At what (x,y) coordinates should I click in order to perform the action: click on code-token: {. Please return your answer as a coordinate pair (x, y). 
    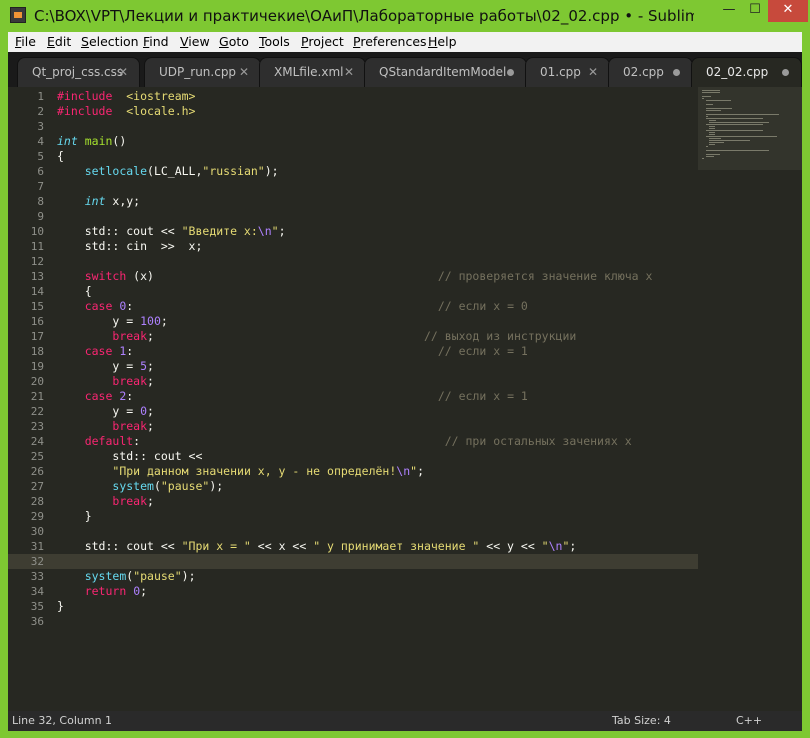
    Looking at the image, I should click on (74, 291).